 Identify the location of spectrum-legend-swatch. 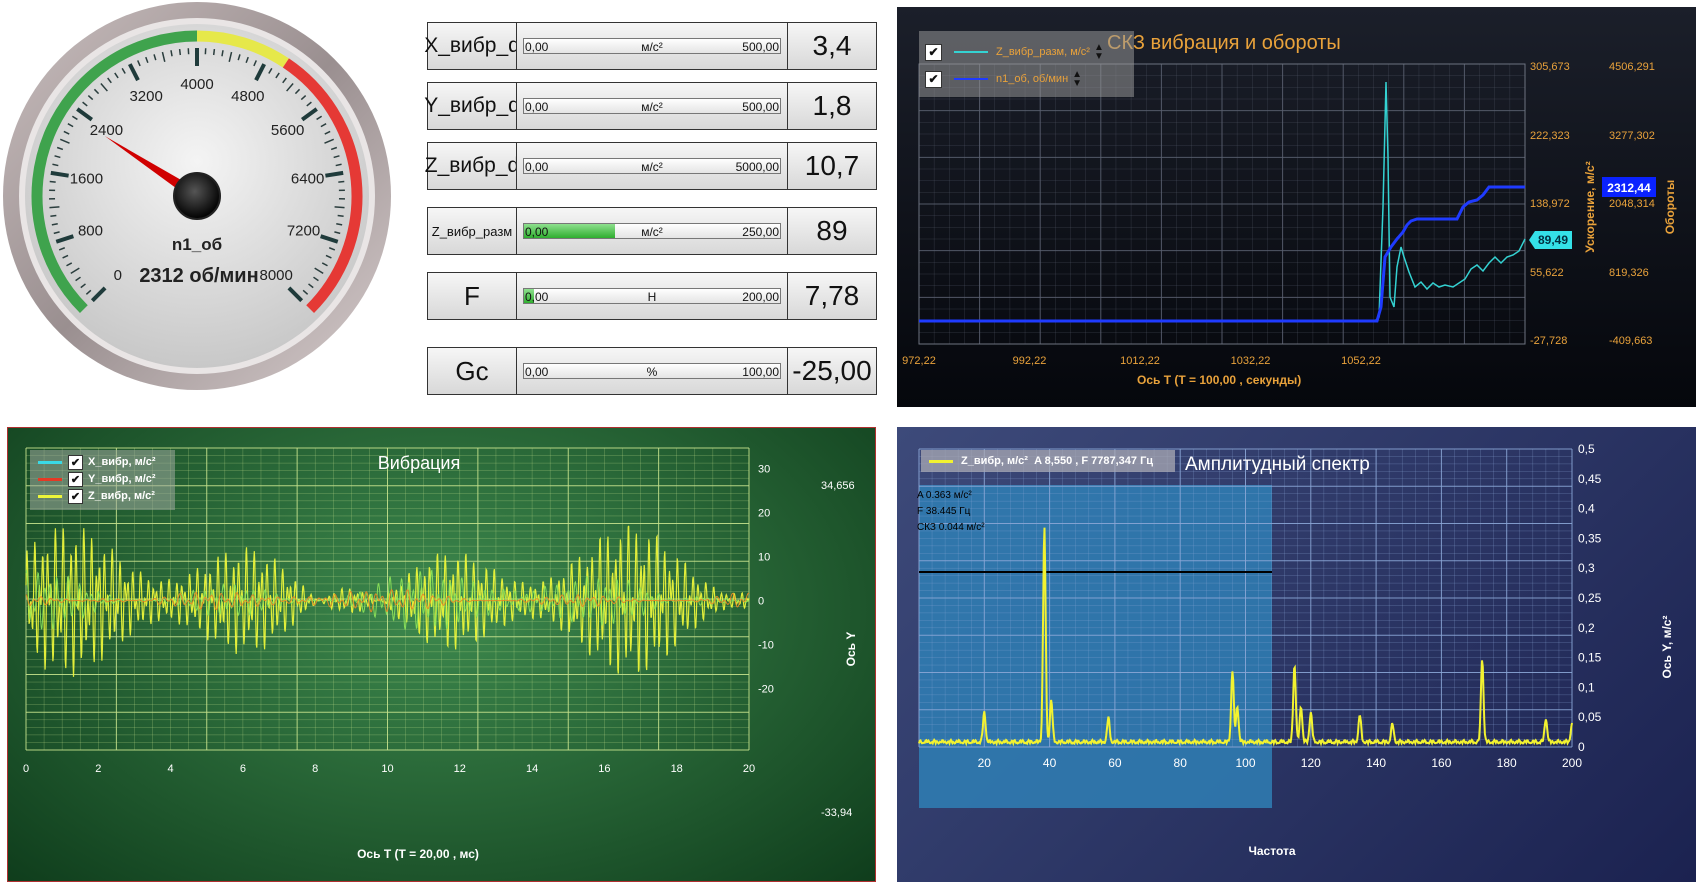
(941, 461).